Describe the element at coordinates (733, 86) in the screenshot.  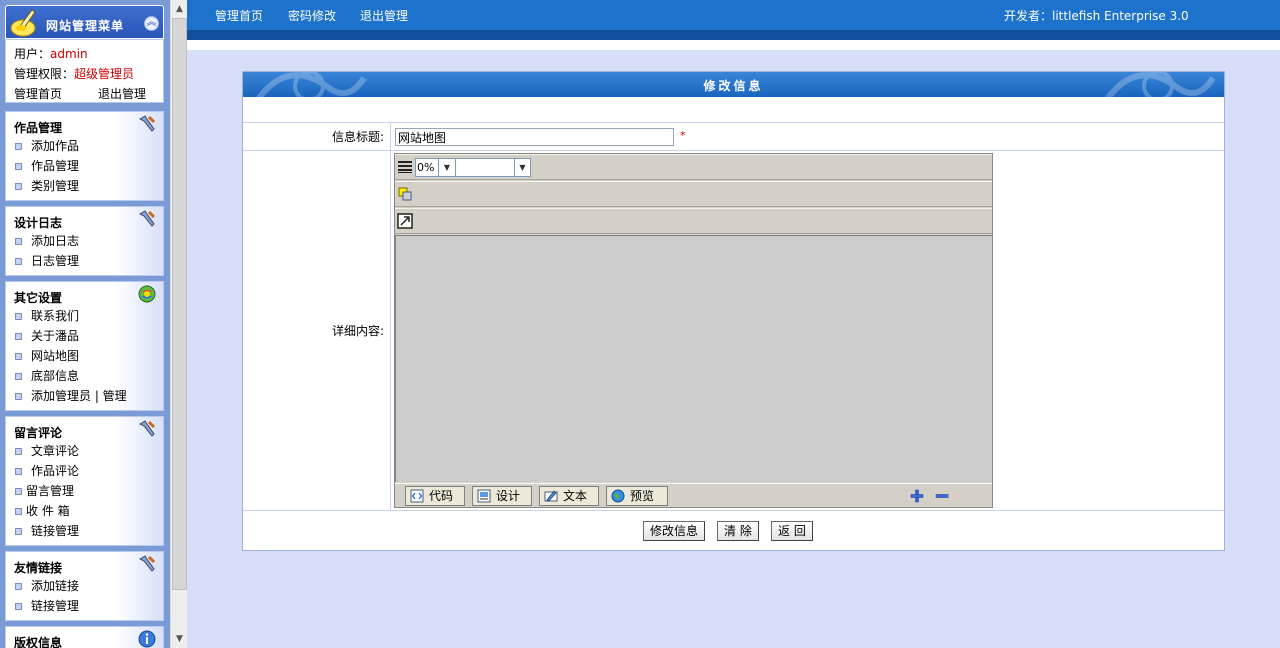
I see `panel-title: 修改信息` at that location.